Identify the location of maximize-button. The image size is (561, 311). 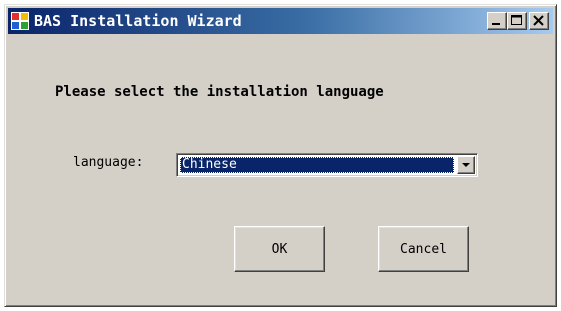
(517, 21).